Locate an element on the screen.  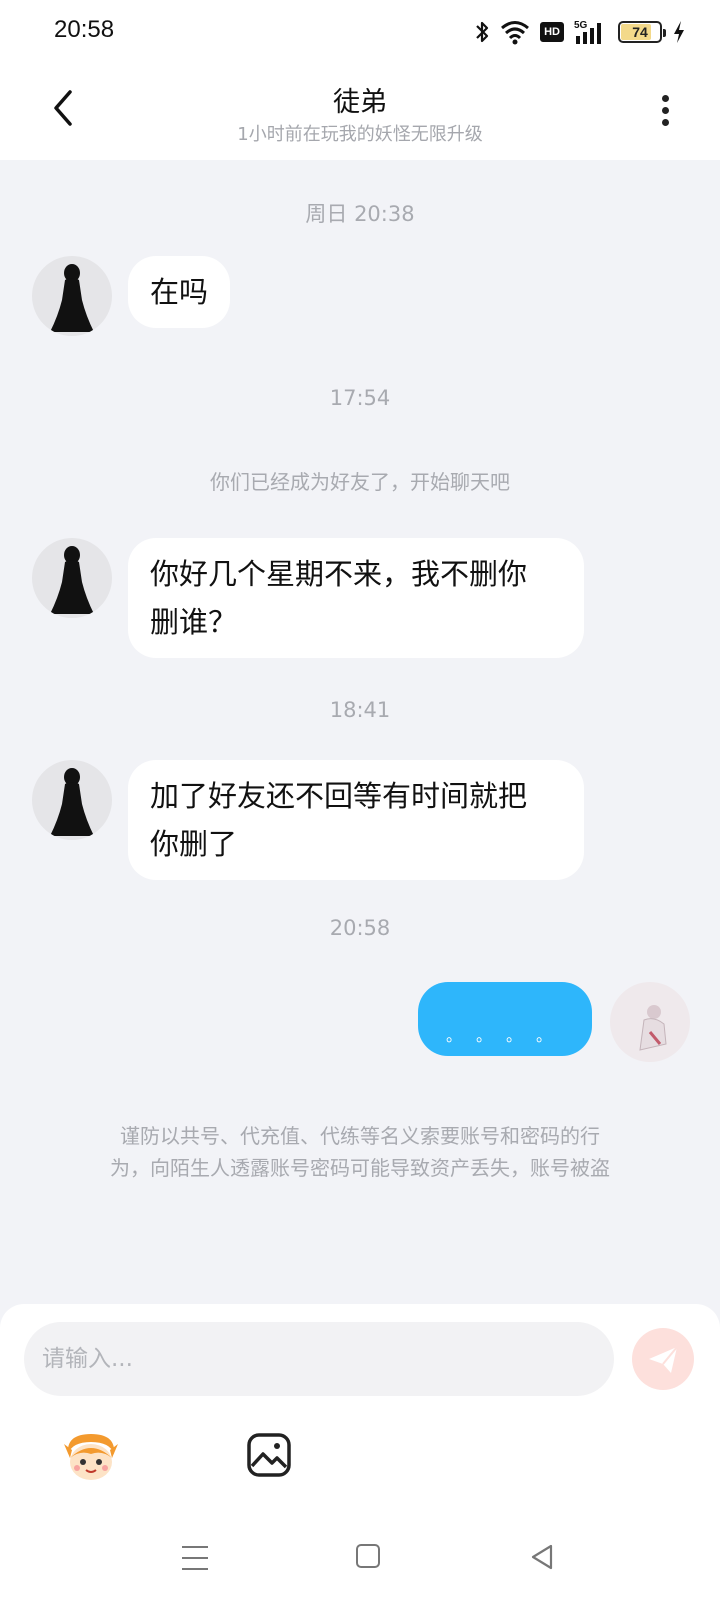
incoming-message: 你好几个星期不来，我不删你 删谁？ is located at coordinates (356, 598).